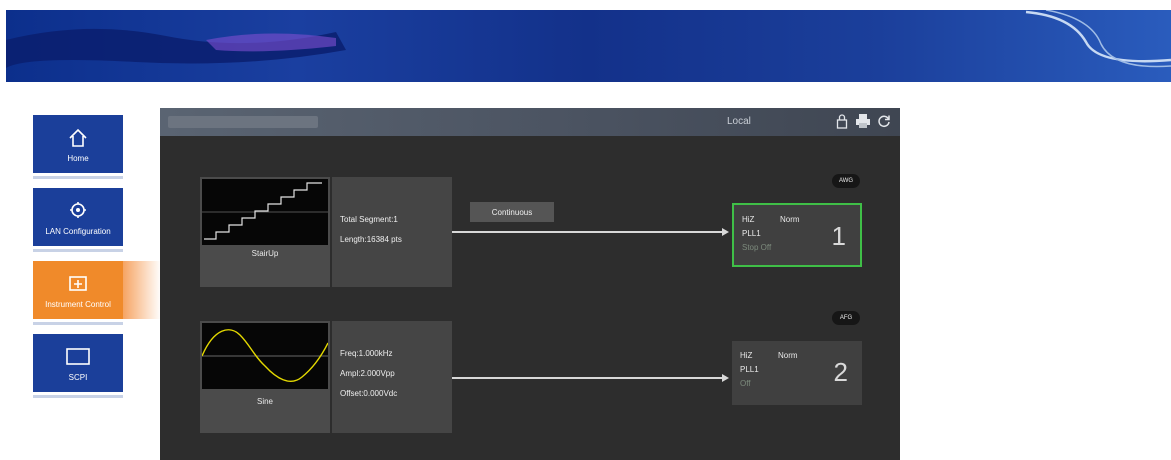 The image size is (1171, 460). What do you see at coordinates (530, 122) in the screenshot?
I see `panel-toolbar: Local` at bounding box center [530, 122].